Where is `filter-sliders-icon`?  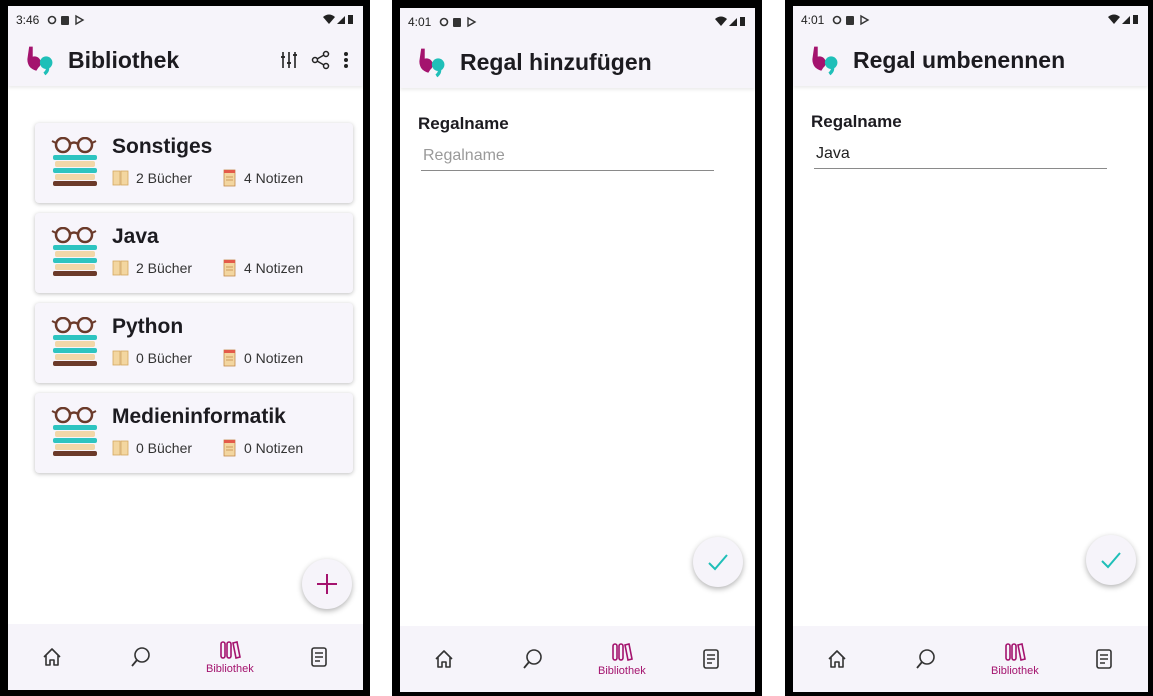 filter-sliders-icon is located at coordinates (289, 60).